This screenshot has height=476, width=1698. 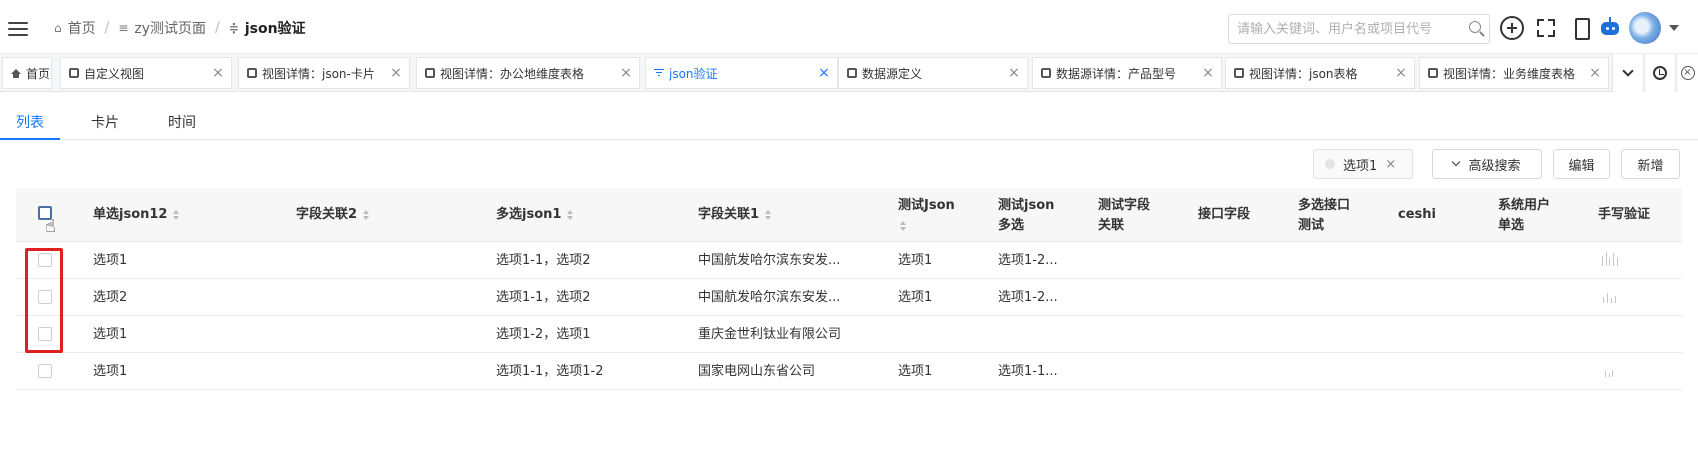 I want to click on app-header: ⌂ 首页 / ≡ zy测试页面 / ≑ json验证, so click(x=849, y=27).